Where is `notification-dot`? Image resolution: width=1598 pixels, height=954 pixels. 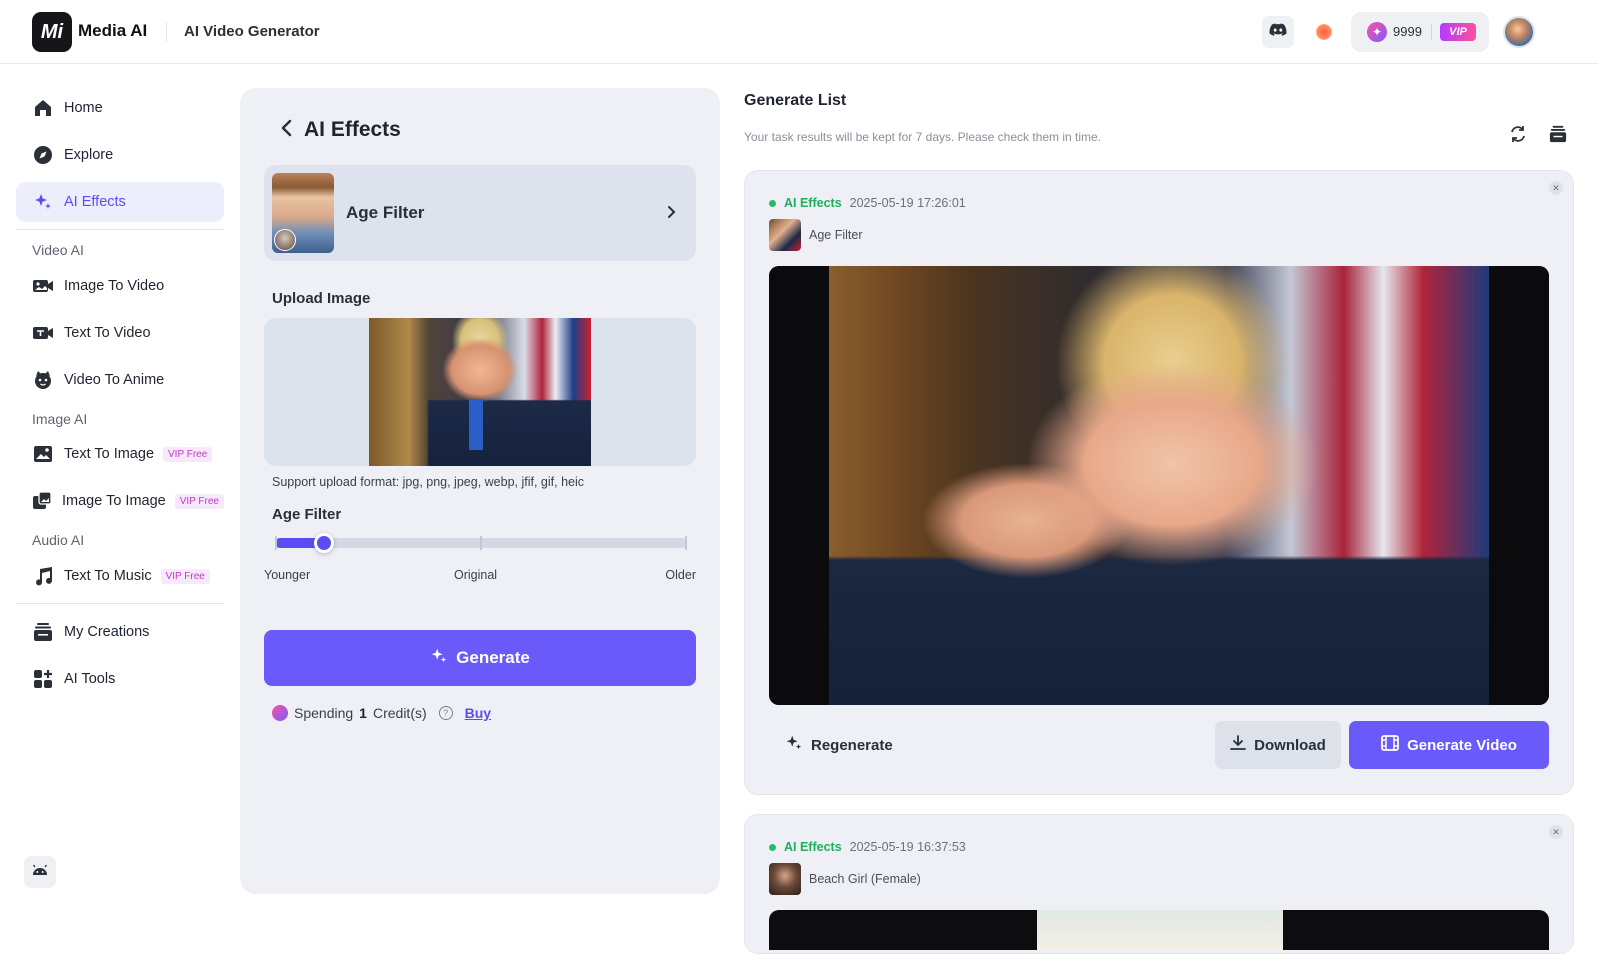 notification-dot is located at coordinates (1324, 32).